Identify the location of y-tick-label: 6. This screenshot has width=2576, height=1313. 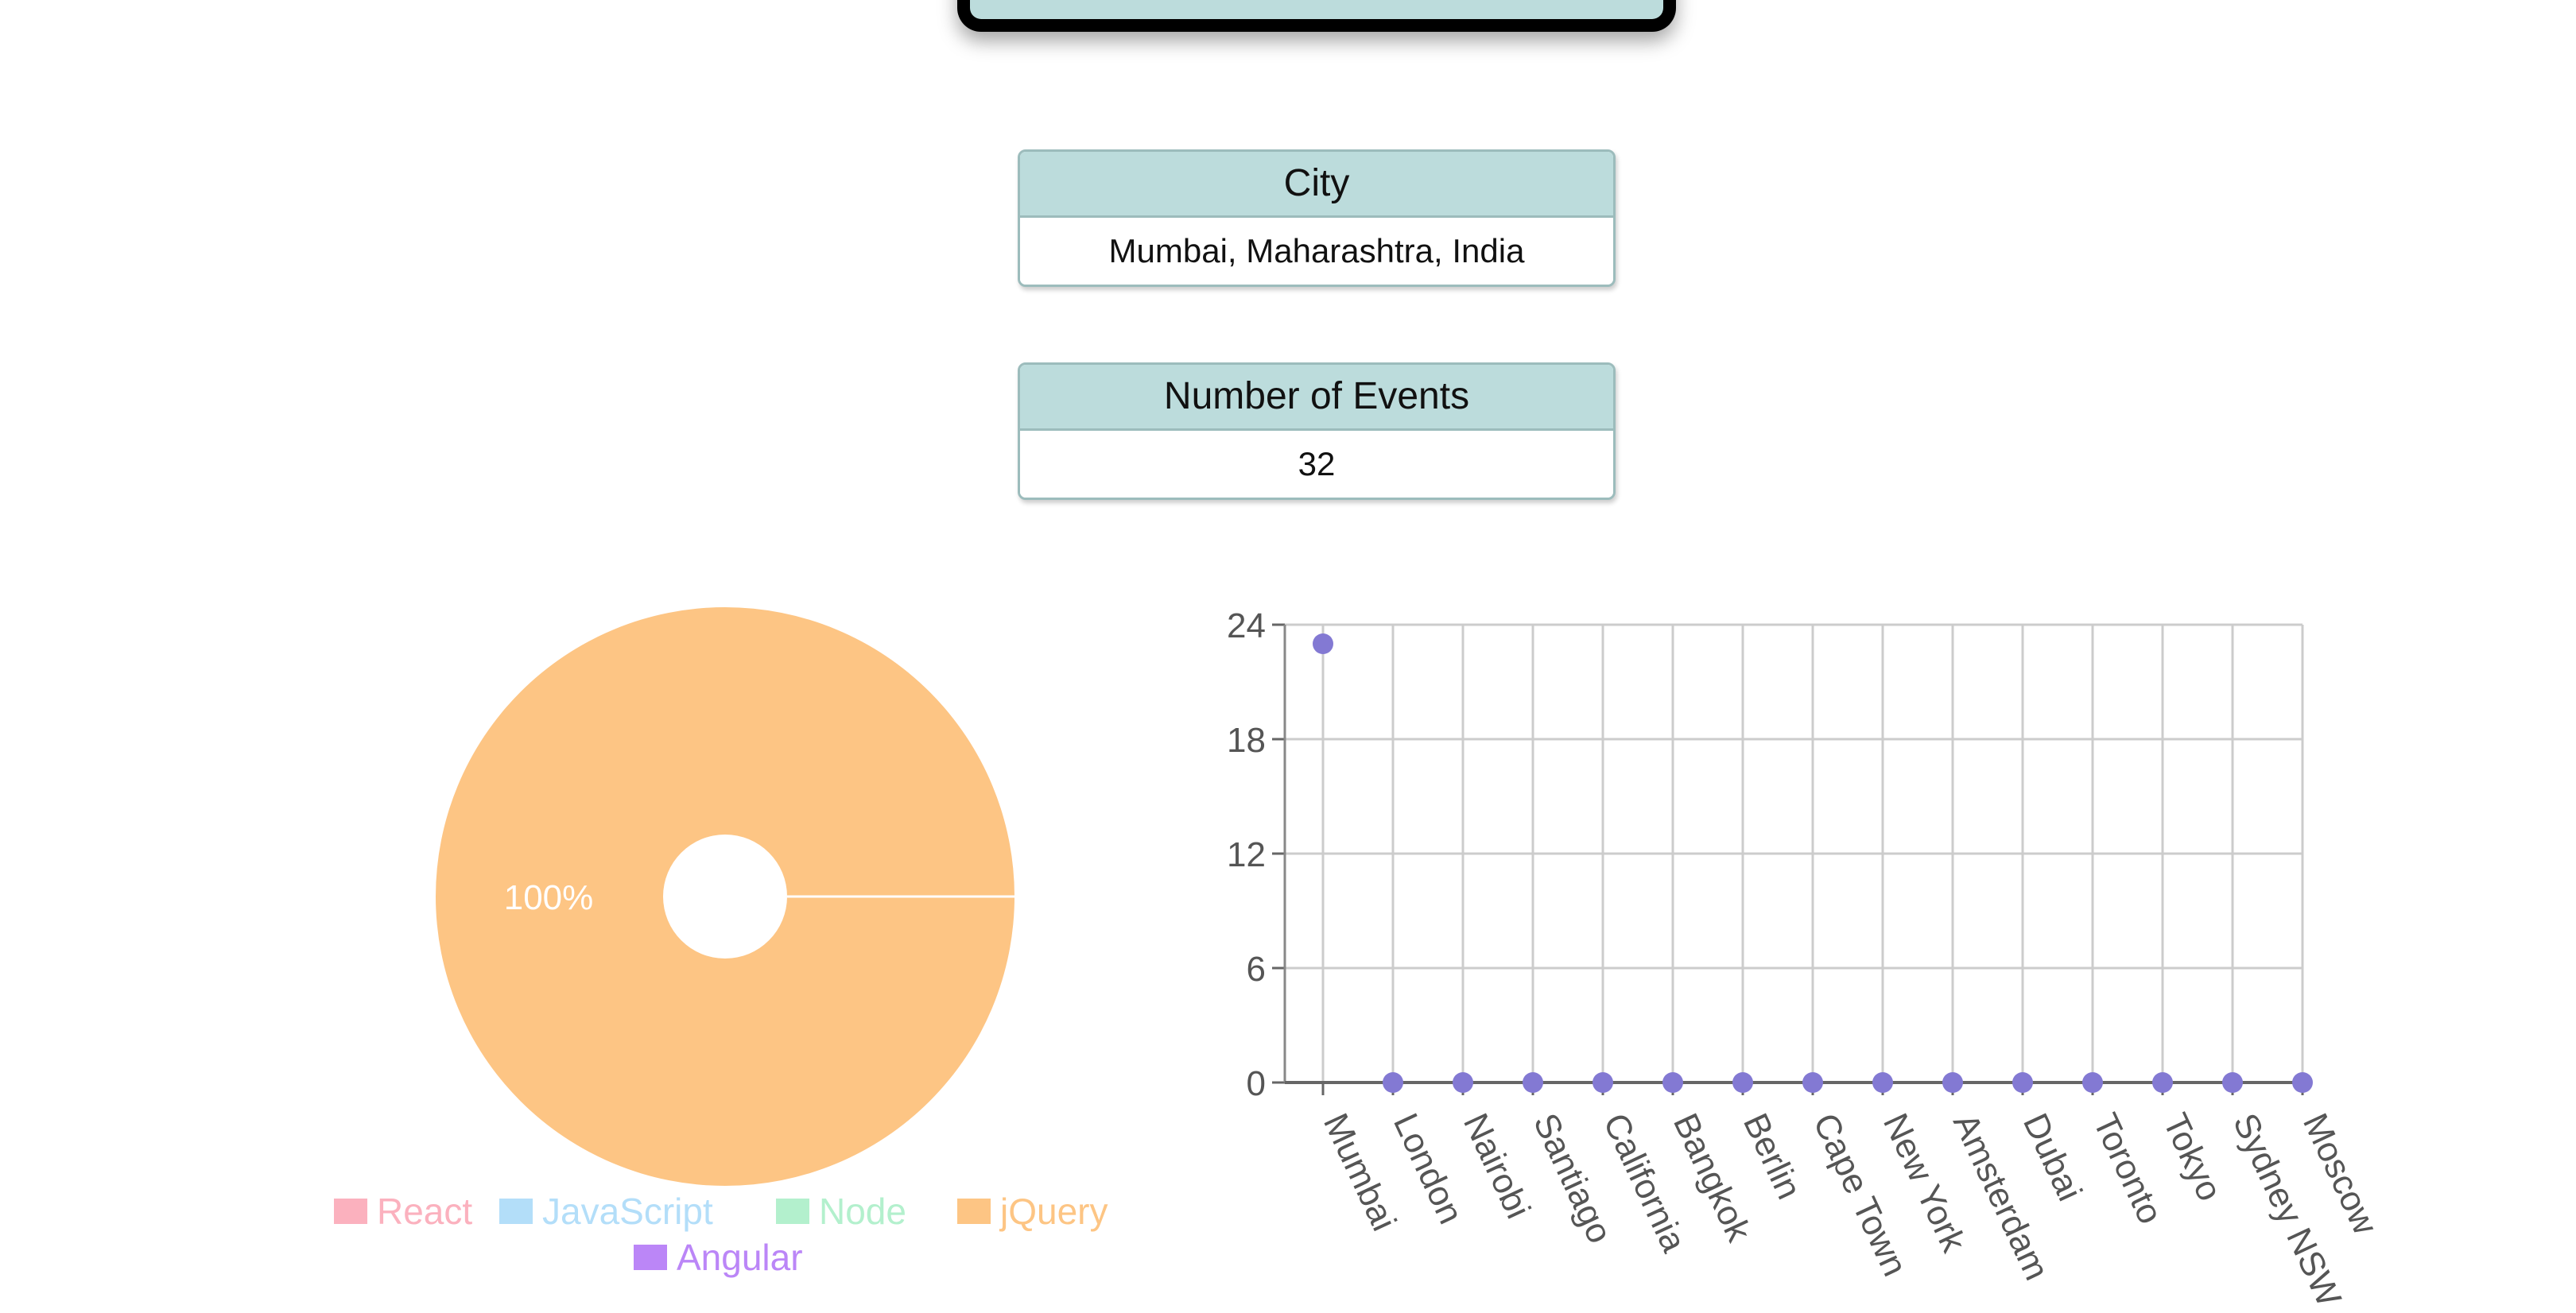
(1256, 969).